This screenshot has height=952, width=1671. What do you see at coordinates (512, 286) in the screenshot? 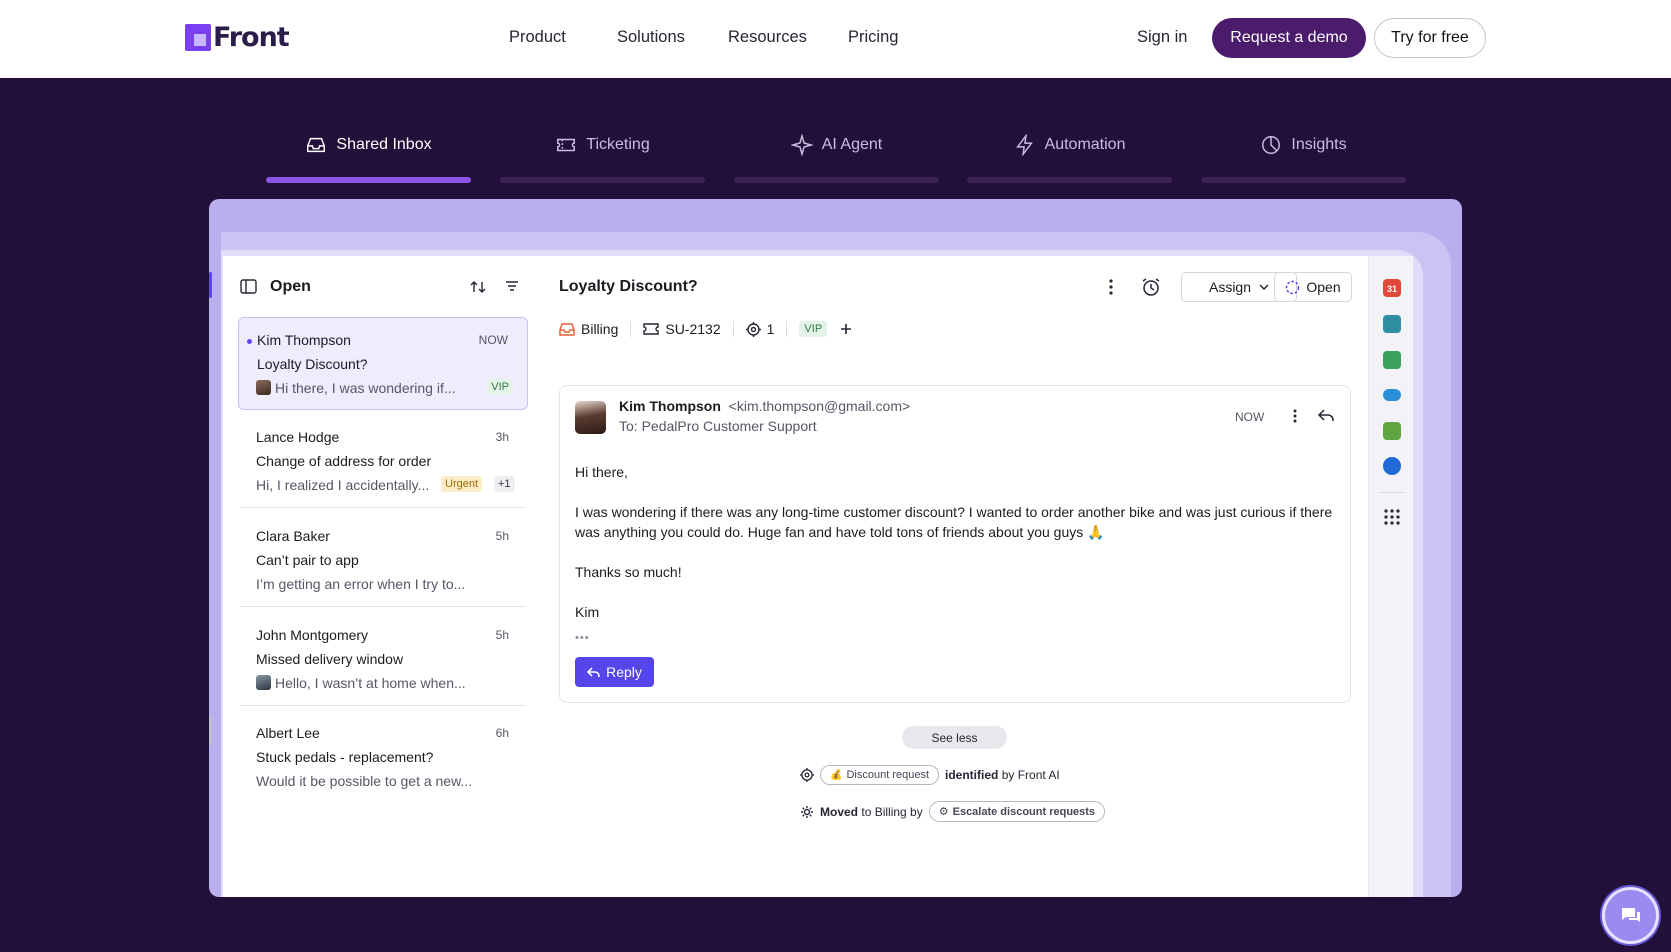
I see `filter-icon` at bounding box center [512, 286].